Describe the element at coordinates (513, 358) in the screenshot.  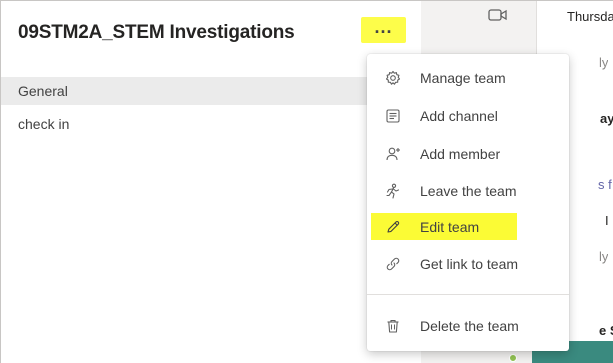
I see `presence-available-icon` at that location.